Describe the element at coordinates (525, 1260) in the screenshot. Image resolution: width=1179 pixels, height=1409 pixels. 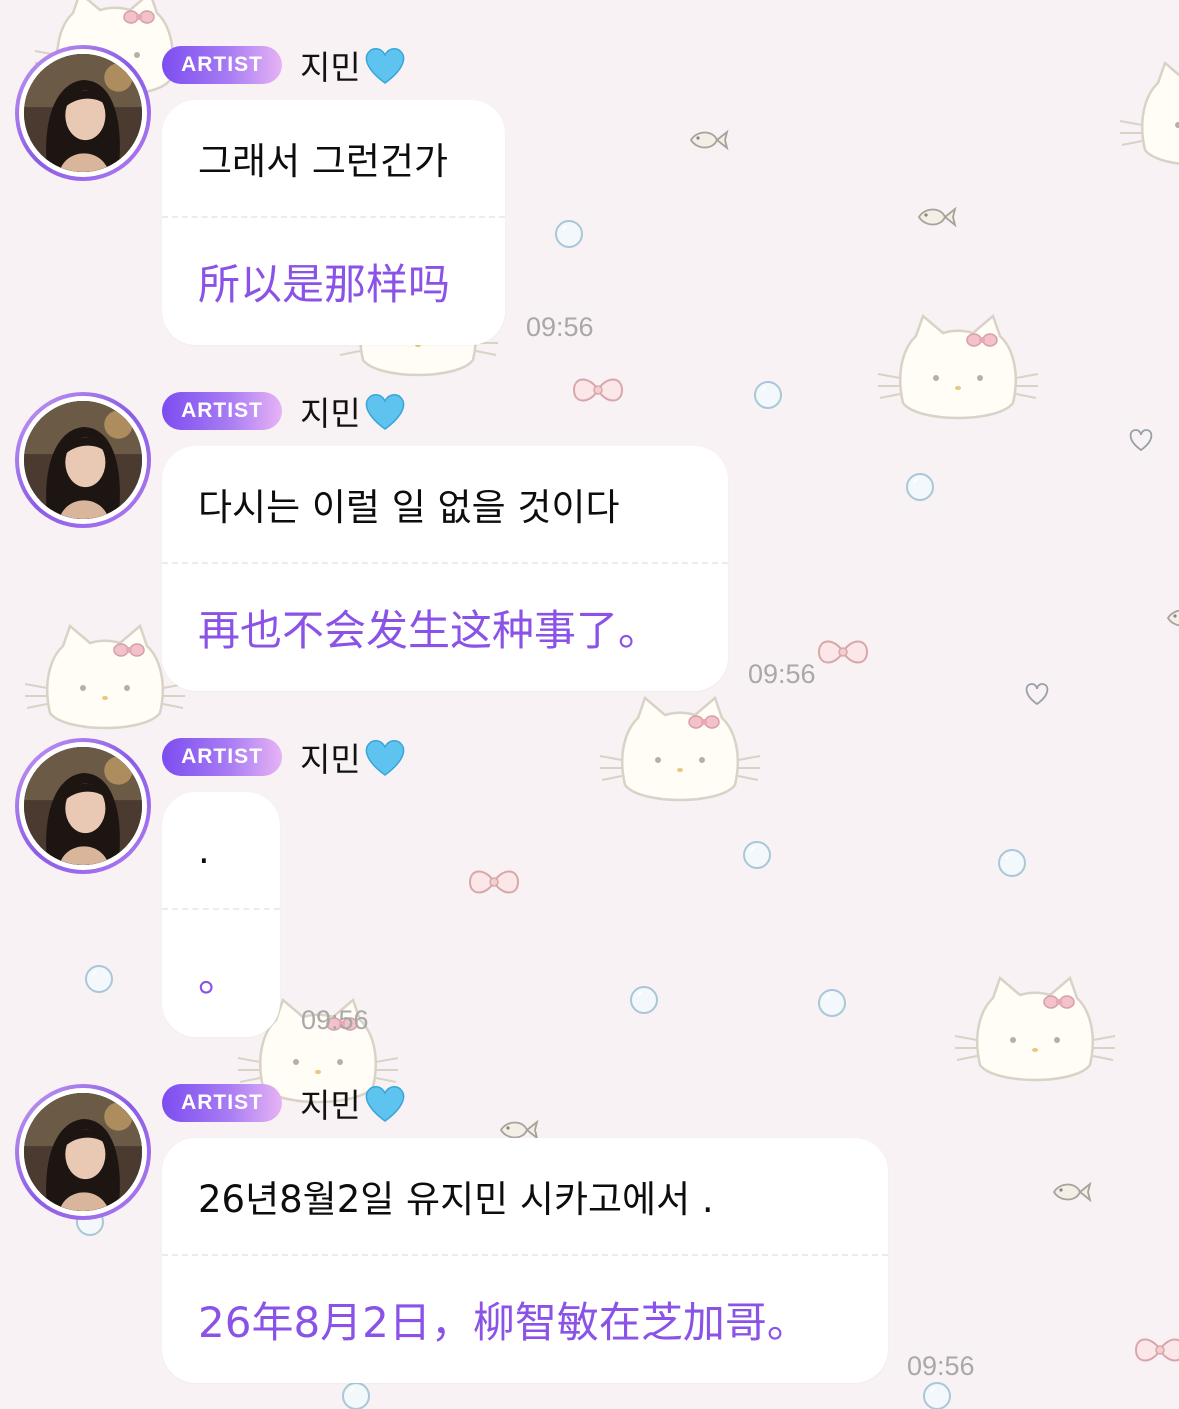
I see `message-bubble: 26년8월2일 유지민 시카고에서 . 26年8月2日，柳智敏在芝加哥。` at that location.